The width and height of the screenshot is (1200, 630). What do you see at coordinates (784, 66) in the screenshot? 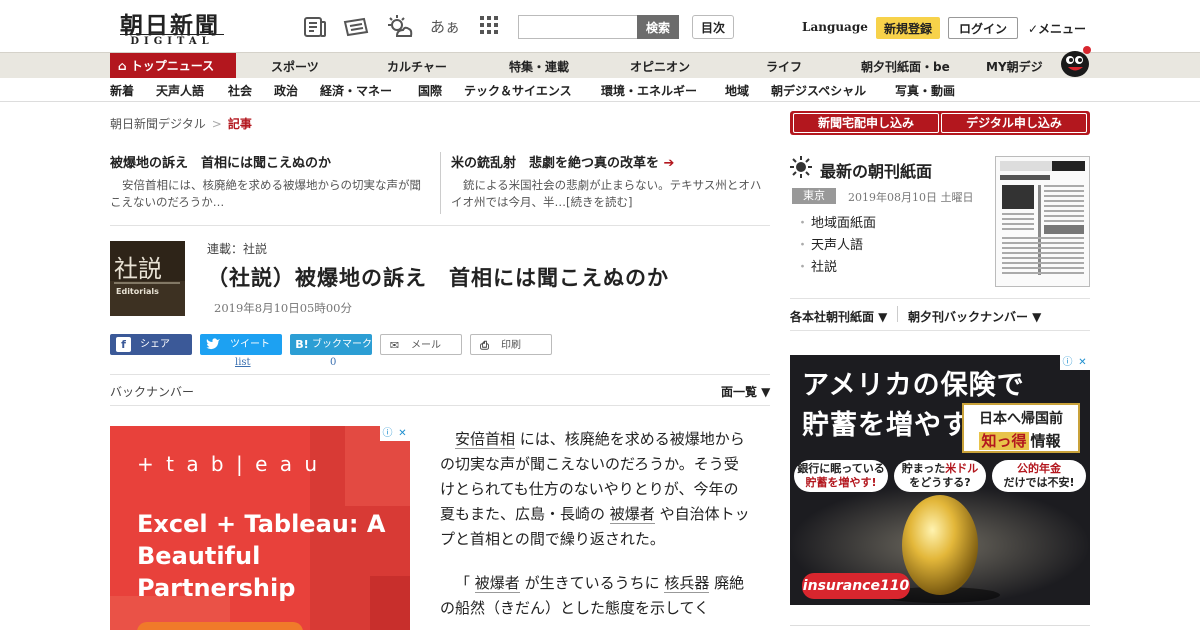
I see `nav-life: ライフ` at bounding box center [784, 66].